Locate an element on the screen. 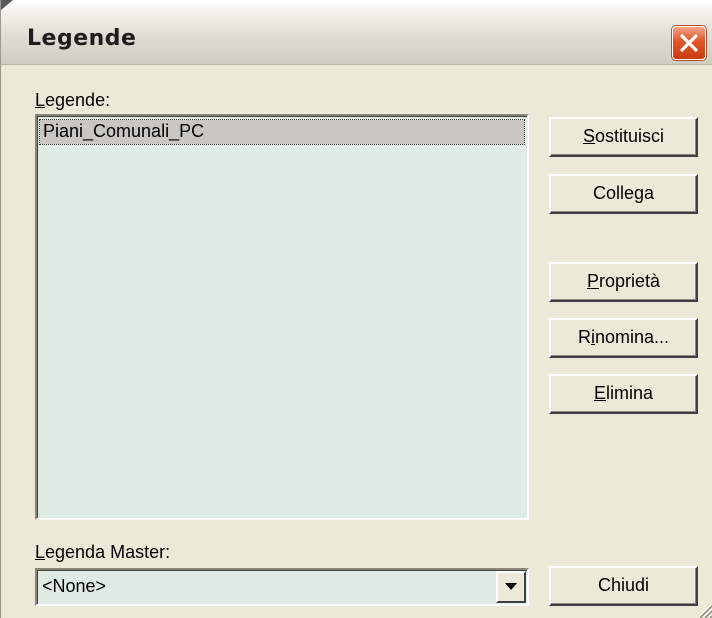 This screenshot has height=618, width=712. legends-label-accel: L is located at coordinates (40, 100).